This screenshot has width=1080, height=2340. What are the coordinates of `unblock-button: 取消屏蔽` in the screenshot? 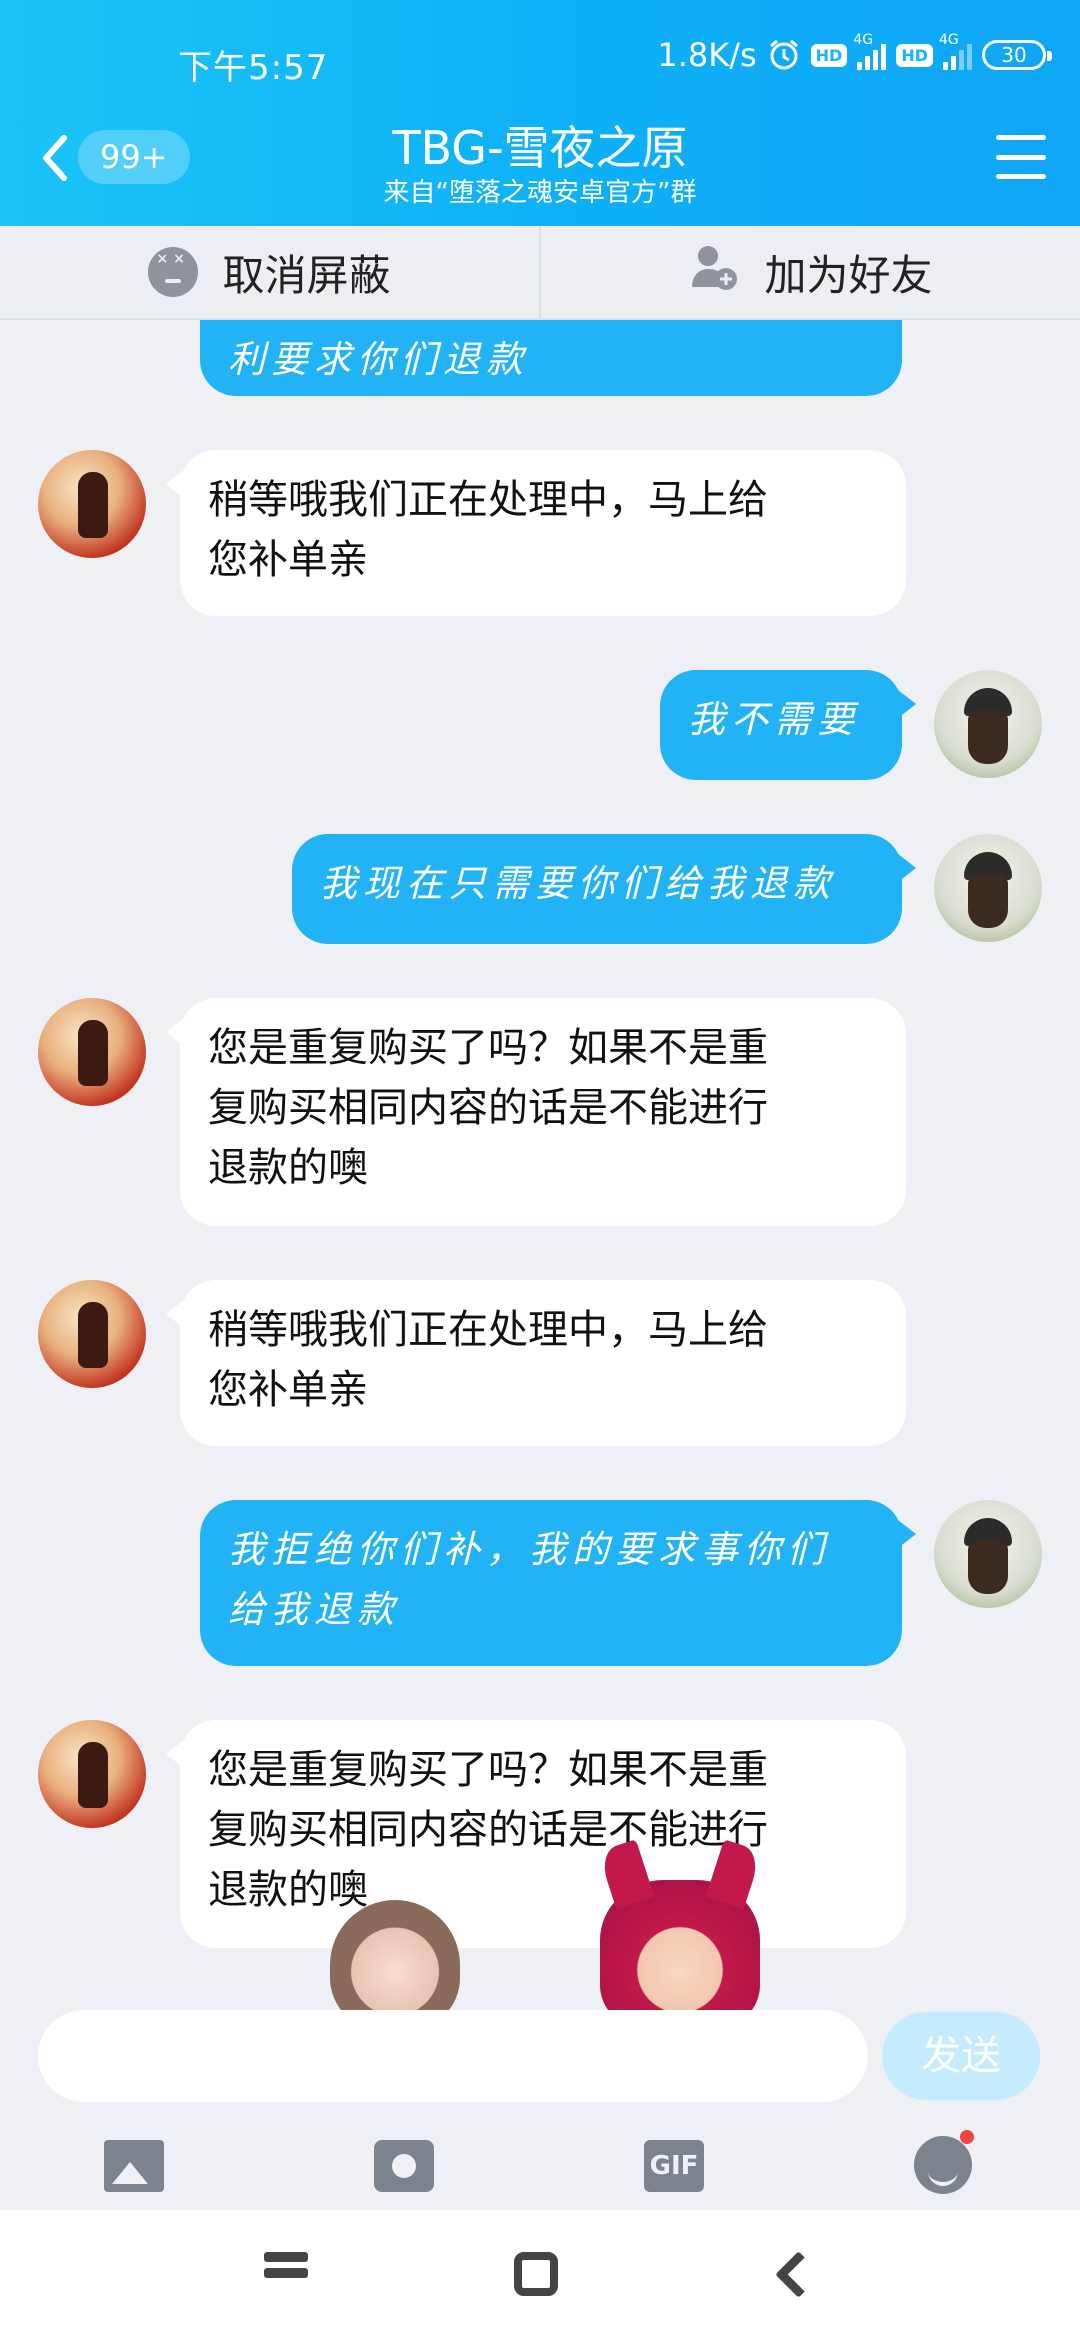 It's located at (269, 272).